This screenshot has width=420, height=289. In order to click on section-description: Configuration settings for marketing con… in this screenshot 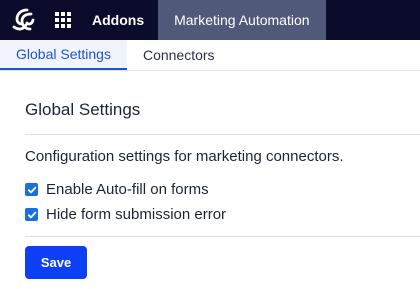, I will do `click(184, 156)`.